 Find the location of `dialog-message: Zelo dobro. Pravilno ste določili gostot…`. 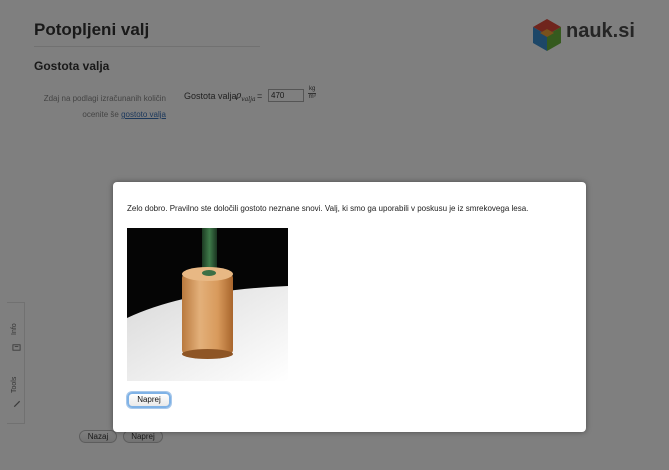

dialog-message: Zelo dobro. Pravilno ste določili gostot… is located at coordinates (328, 208).